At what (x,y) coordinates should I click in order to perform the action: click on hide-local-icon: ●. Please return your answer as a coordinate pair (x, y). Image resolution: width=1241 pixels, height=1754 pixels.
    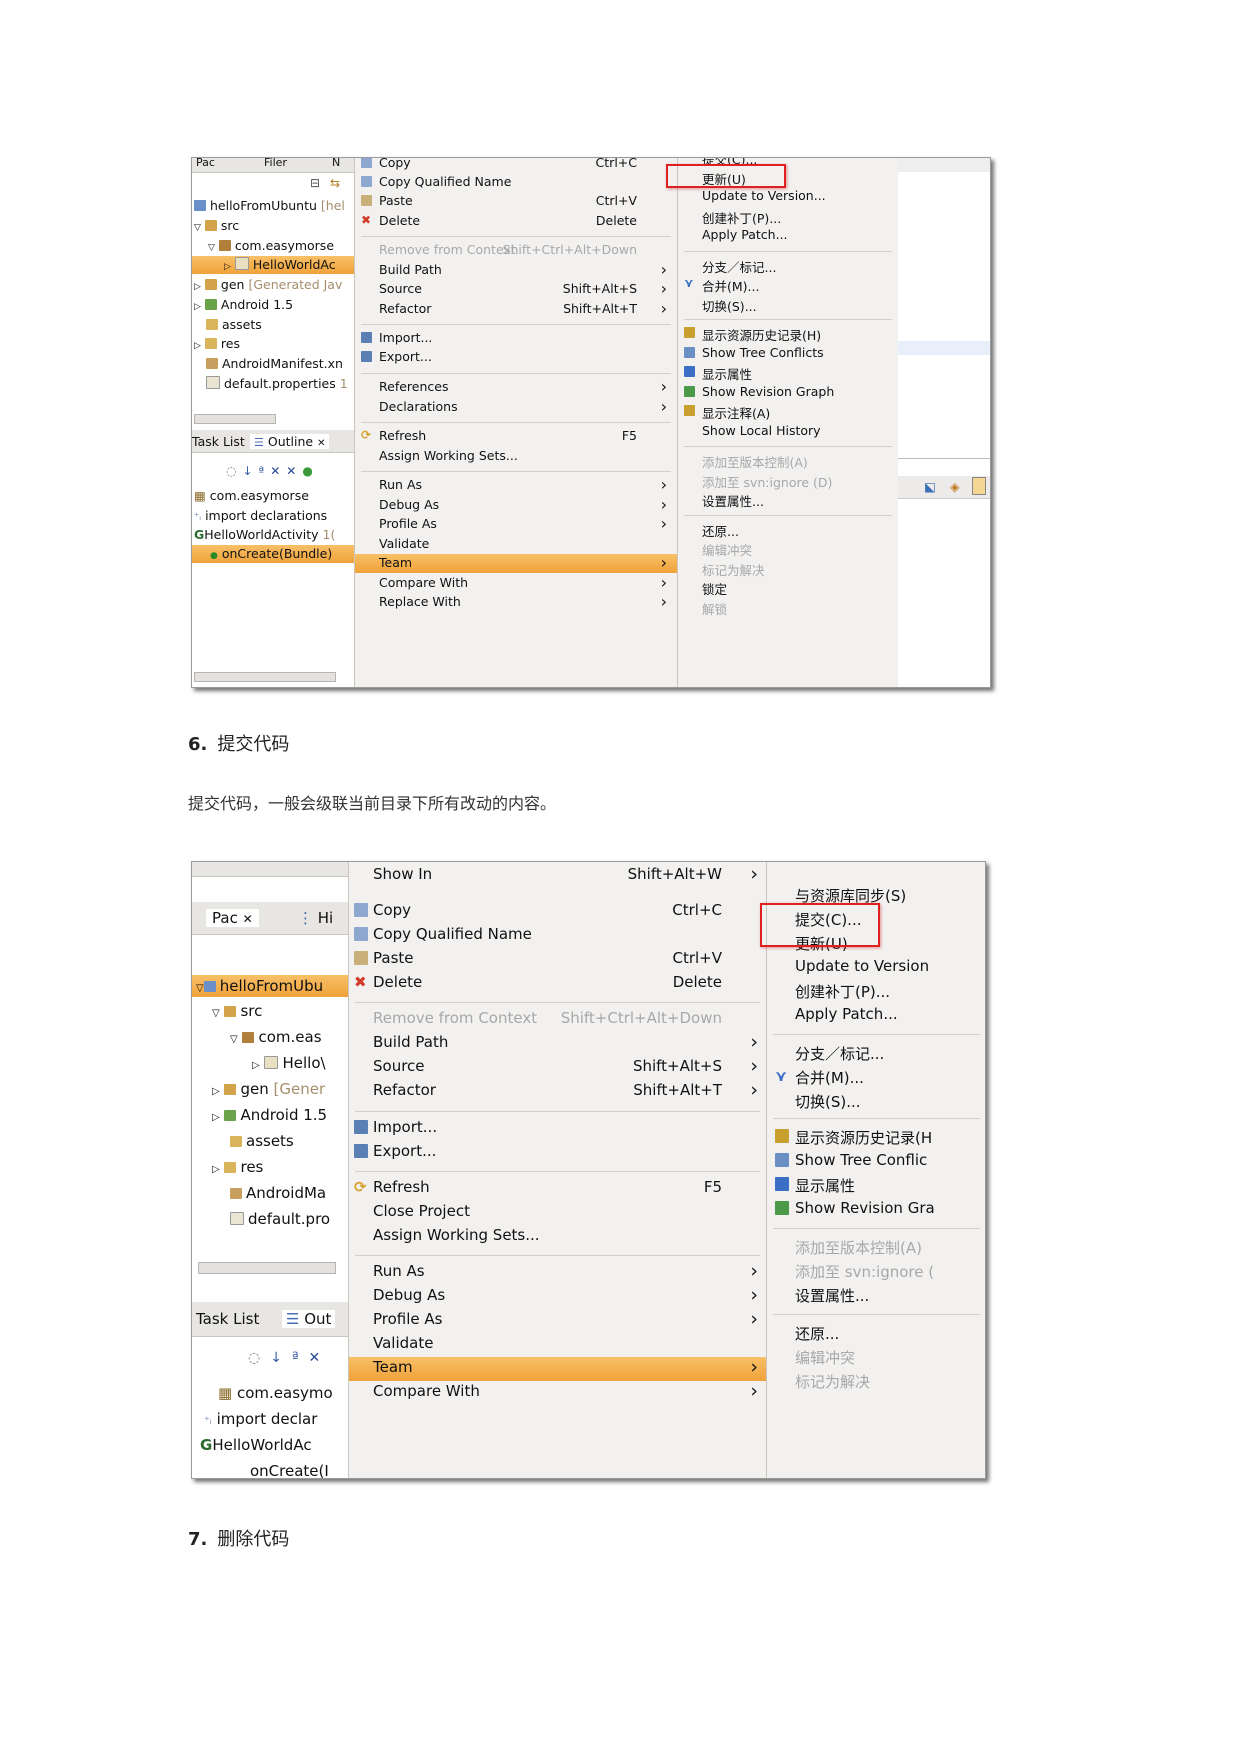
    Looking at the image, I should click on (310, 471).